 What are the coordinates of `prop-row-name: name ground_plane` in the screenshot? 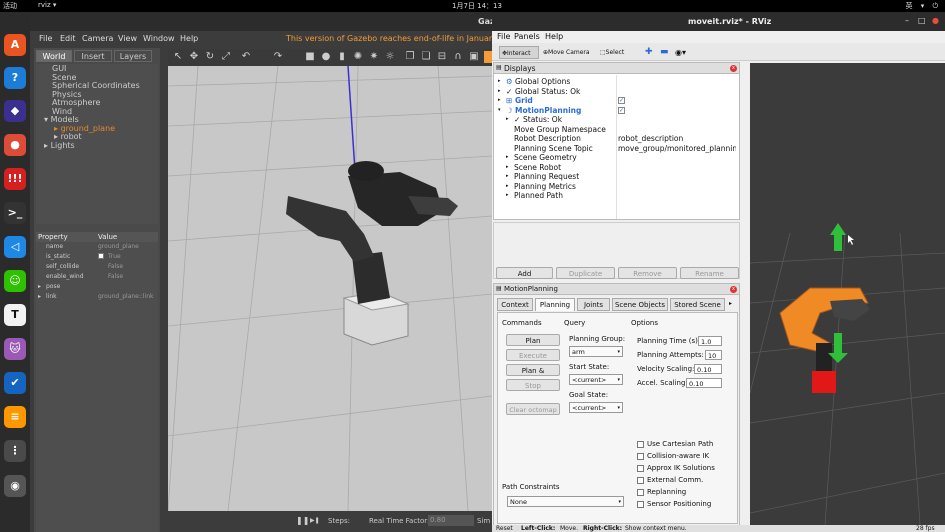 It's located at (97, 247).